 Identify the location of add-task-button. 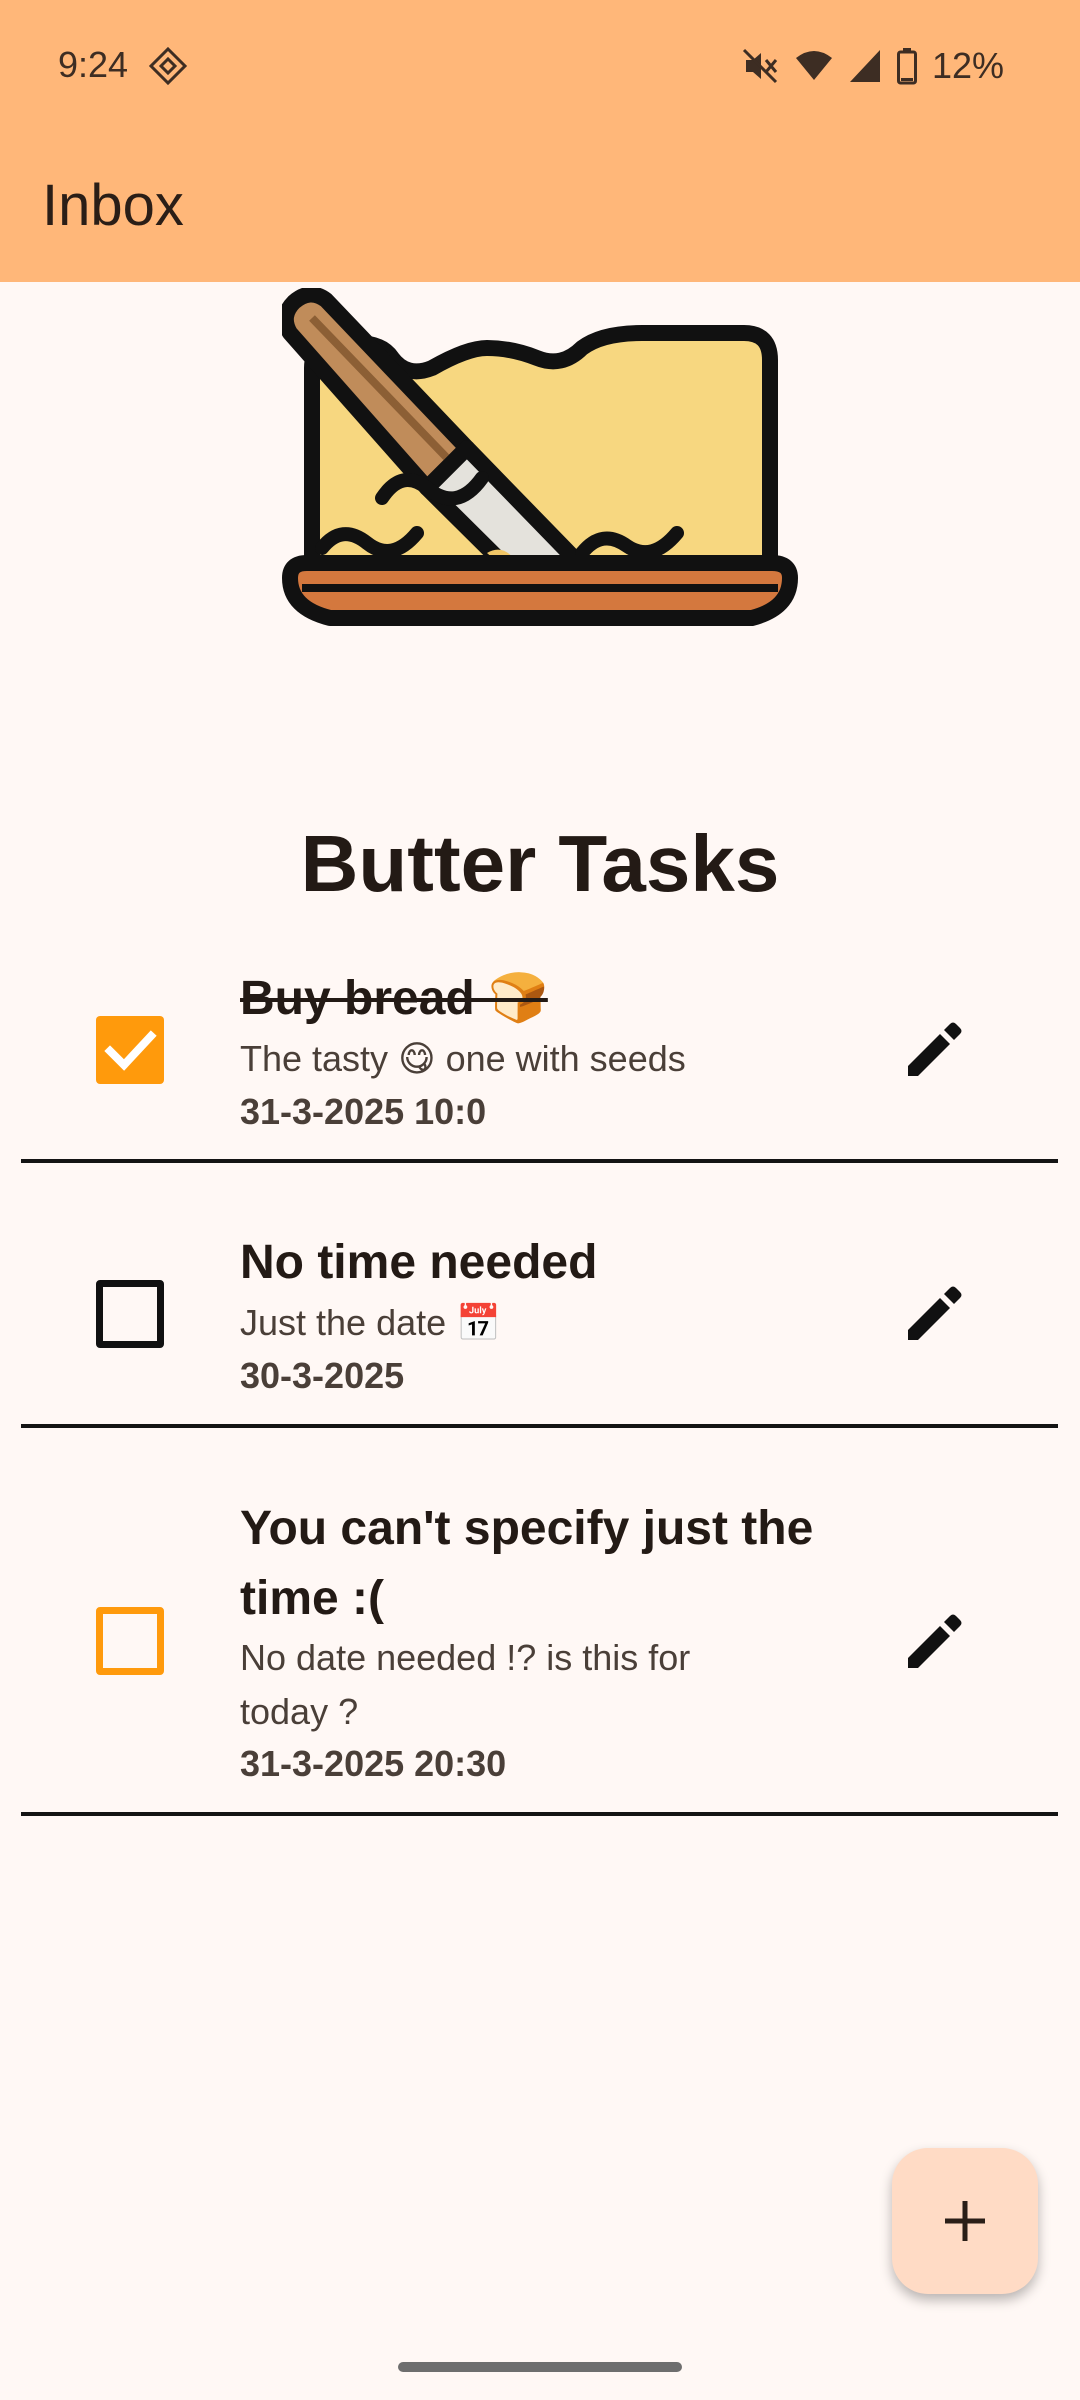
(965, 2221).